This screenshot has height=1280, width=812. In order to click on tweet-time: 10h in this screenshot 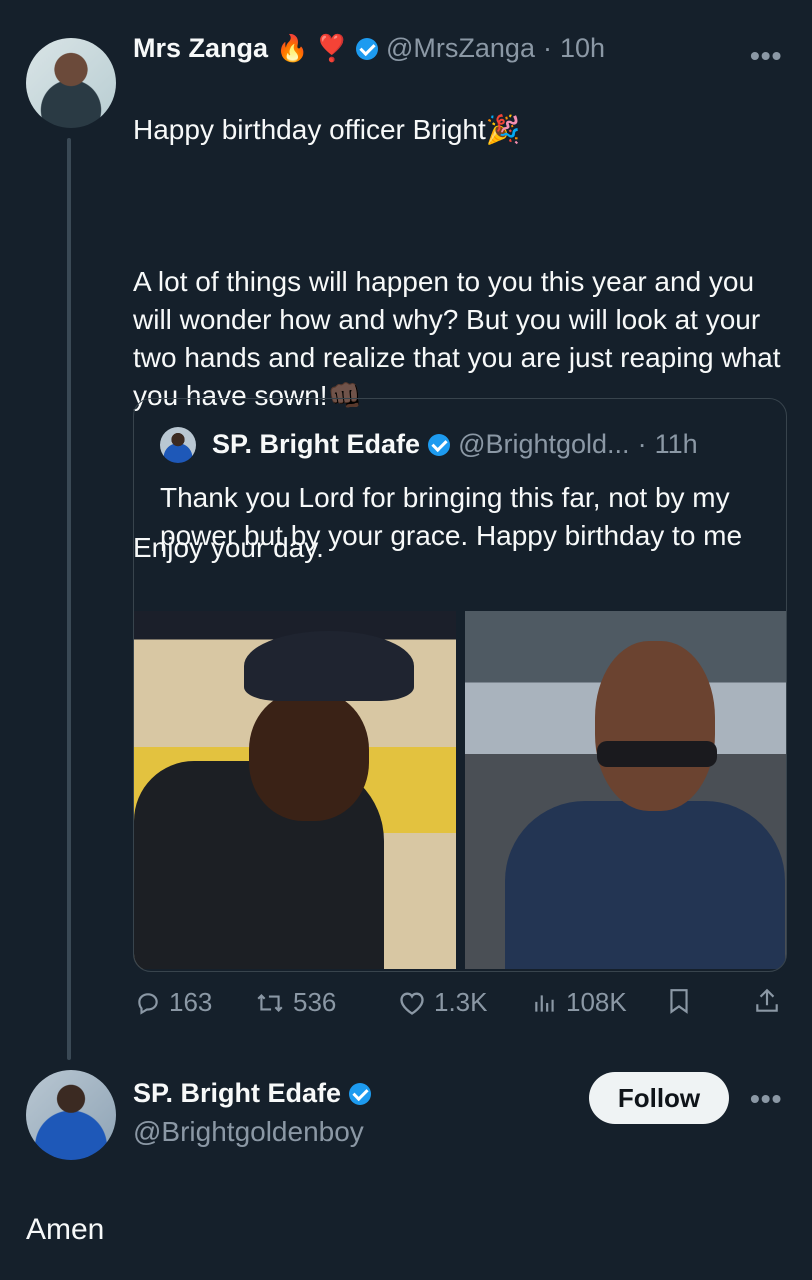, I will do `click(582, 48)`.